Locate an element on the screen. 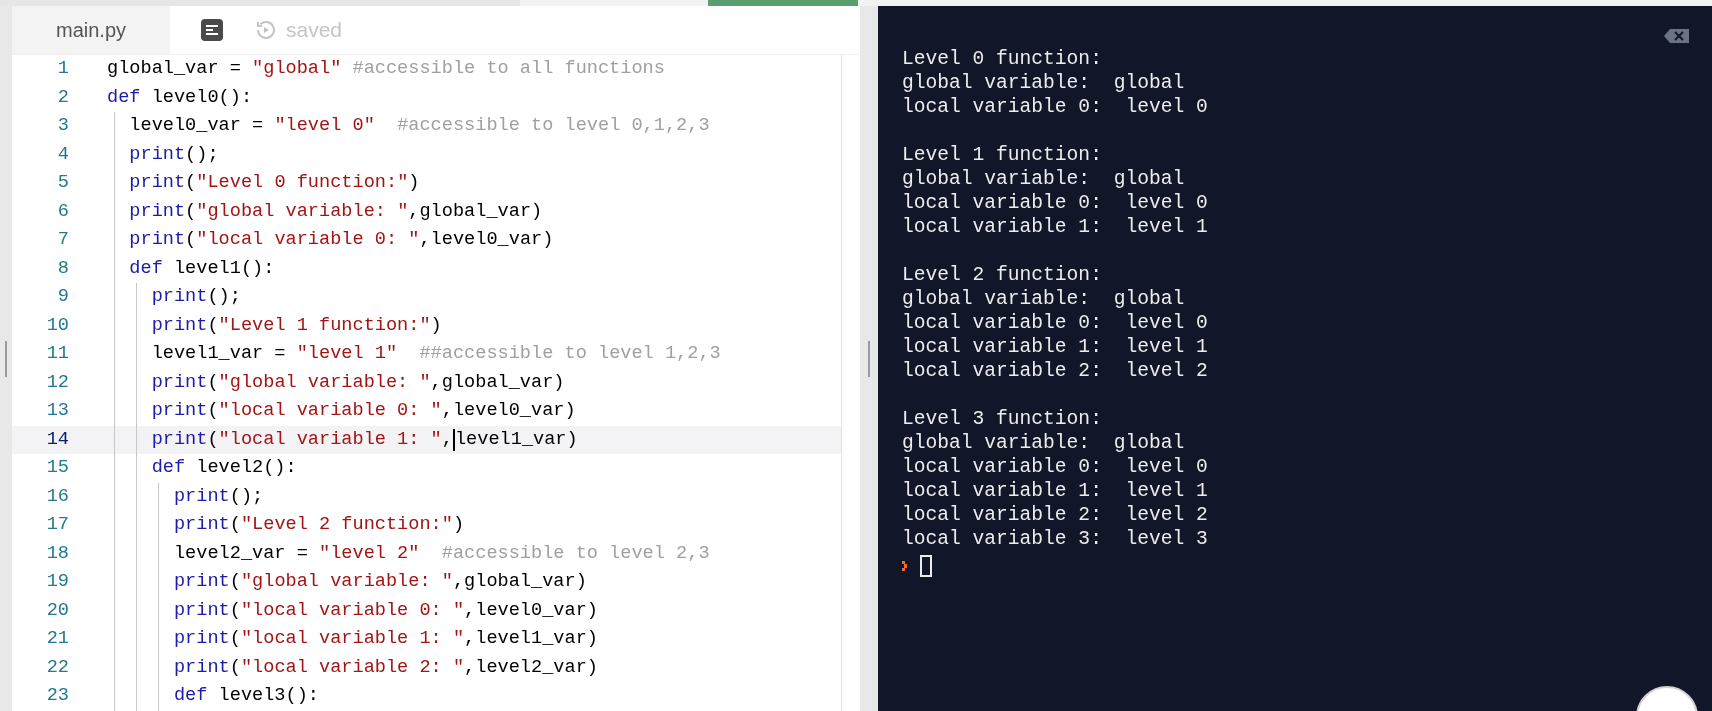 Image resolution: width=1712 pixels, height=711 pixels. code-text: global_var = is located at coordinates (174, 69).